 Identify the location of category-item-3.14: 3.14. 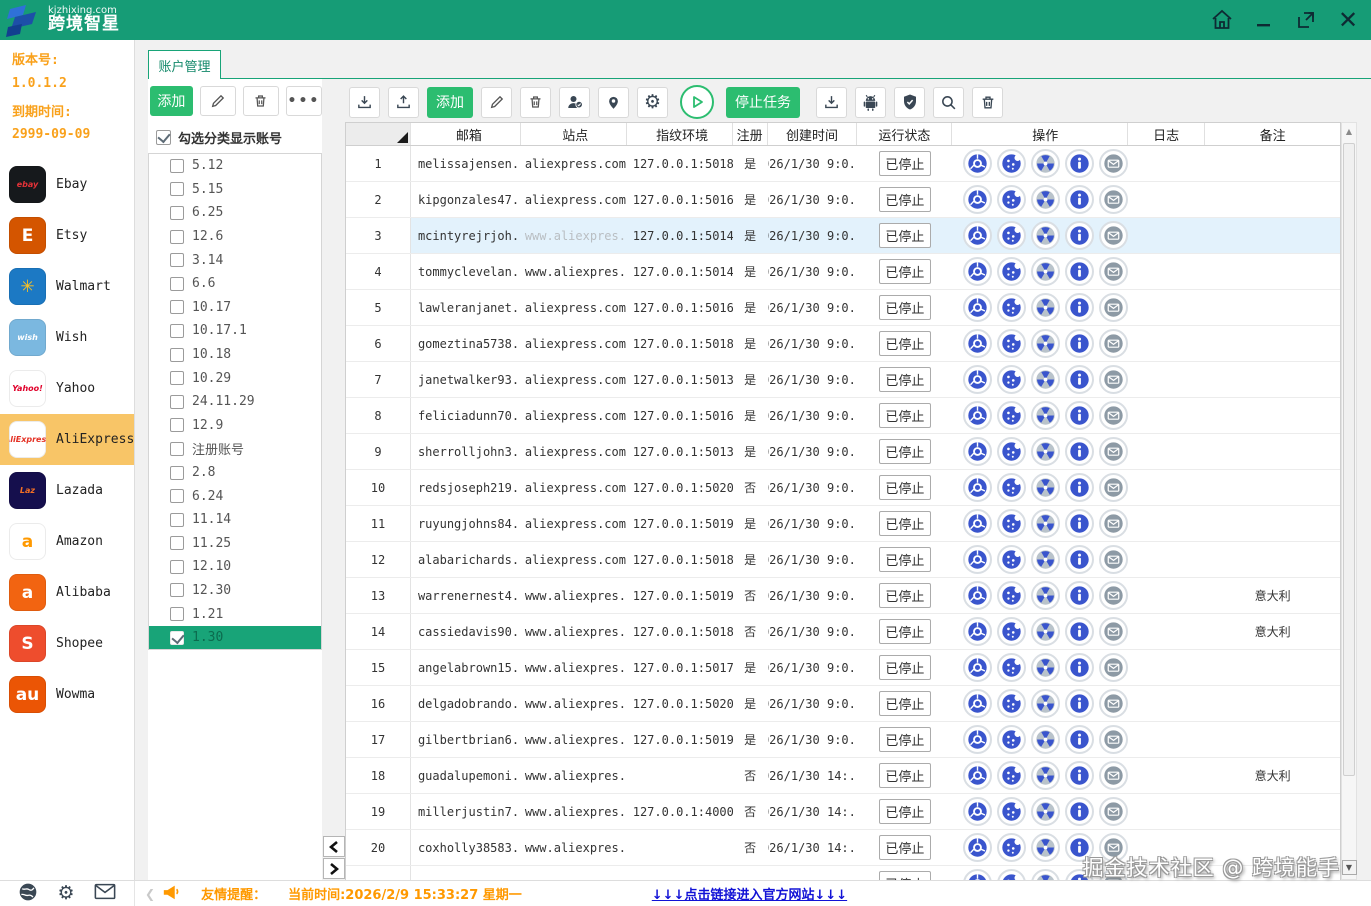
(235, 260).